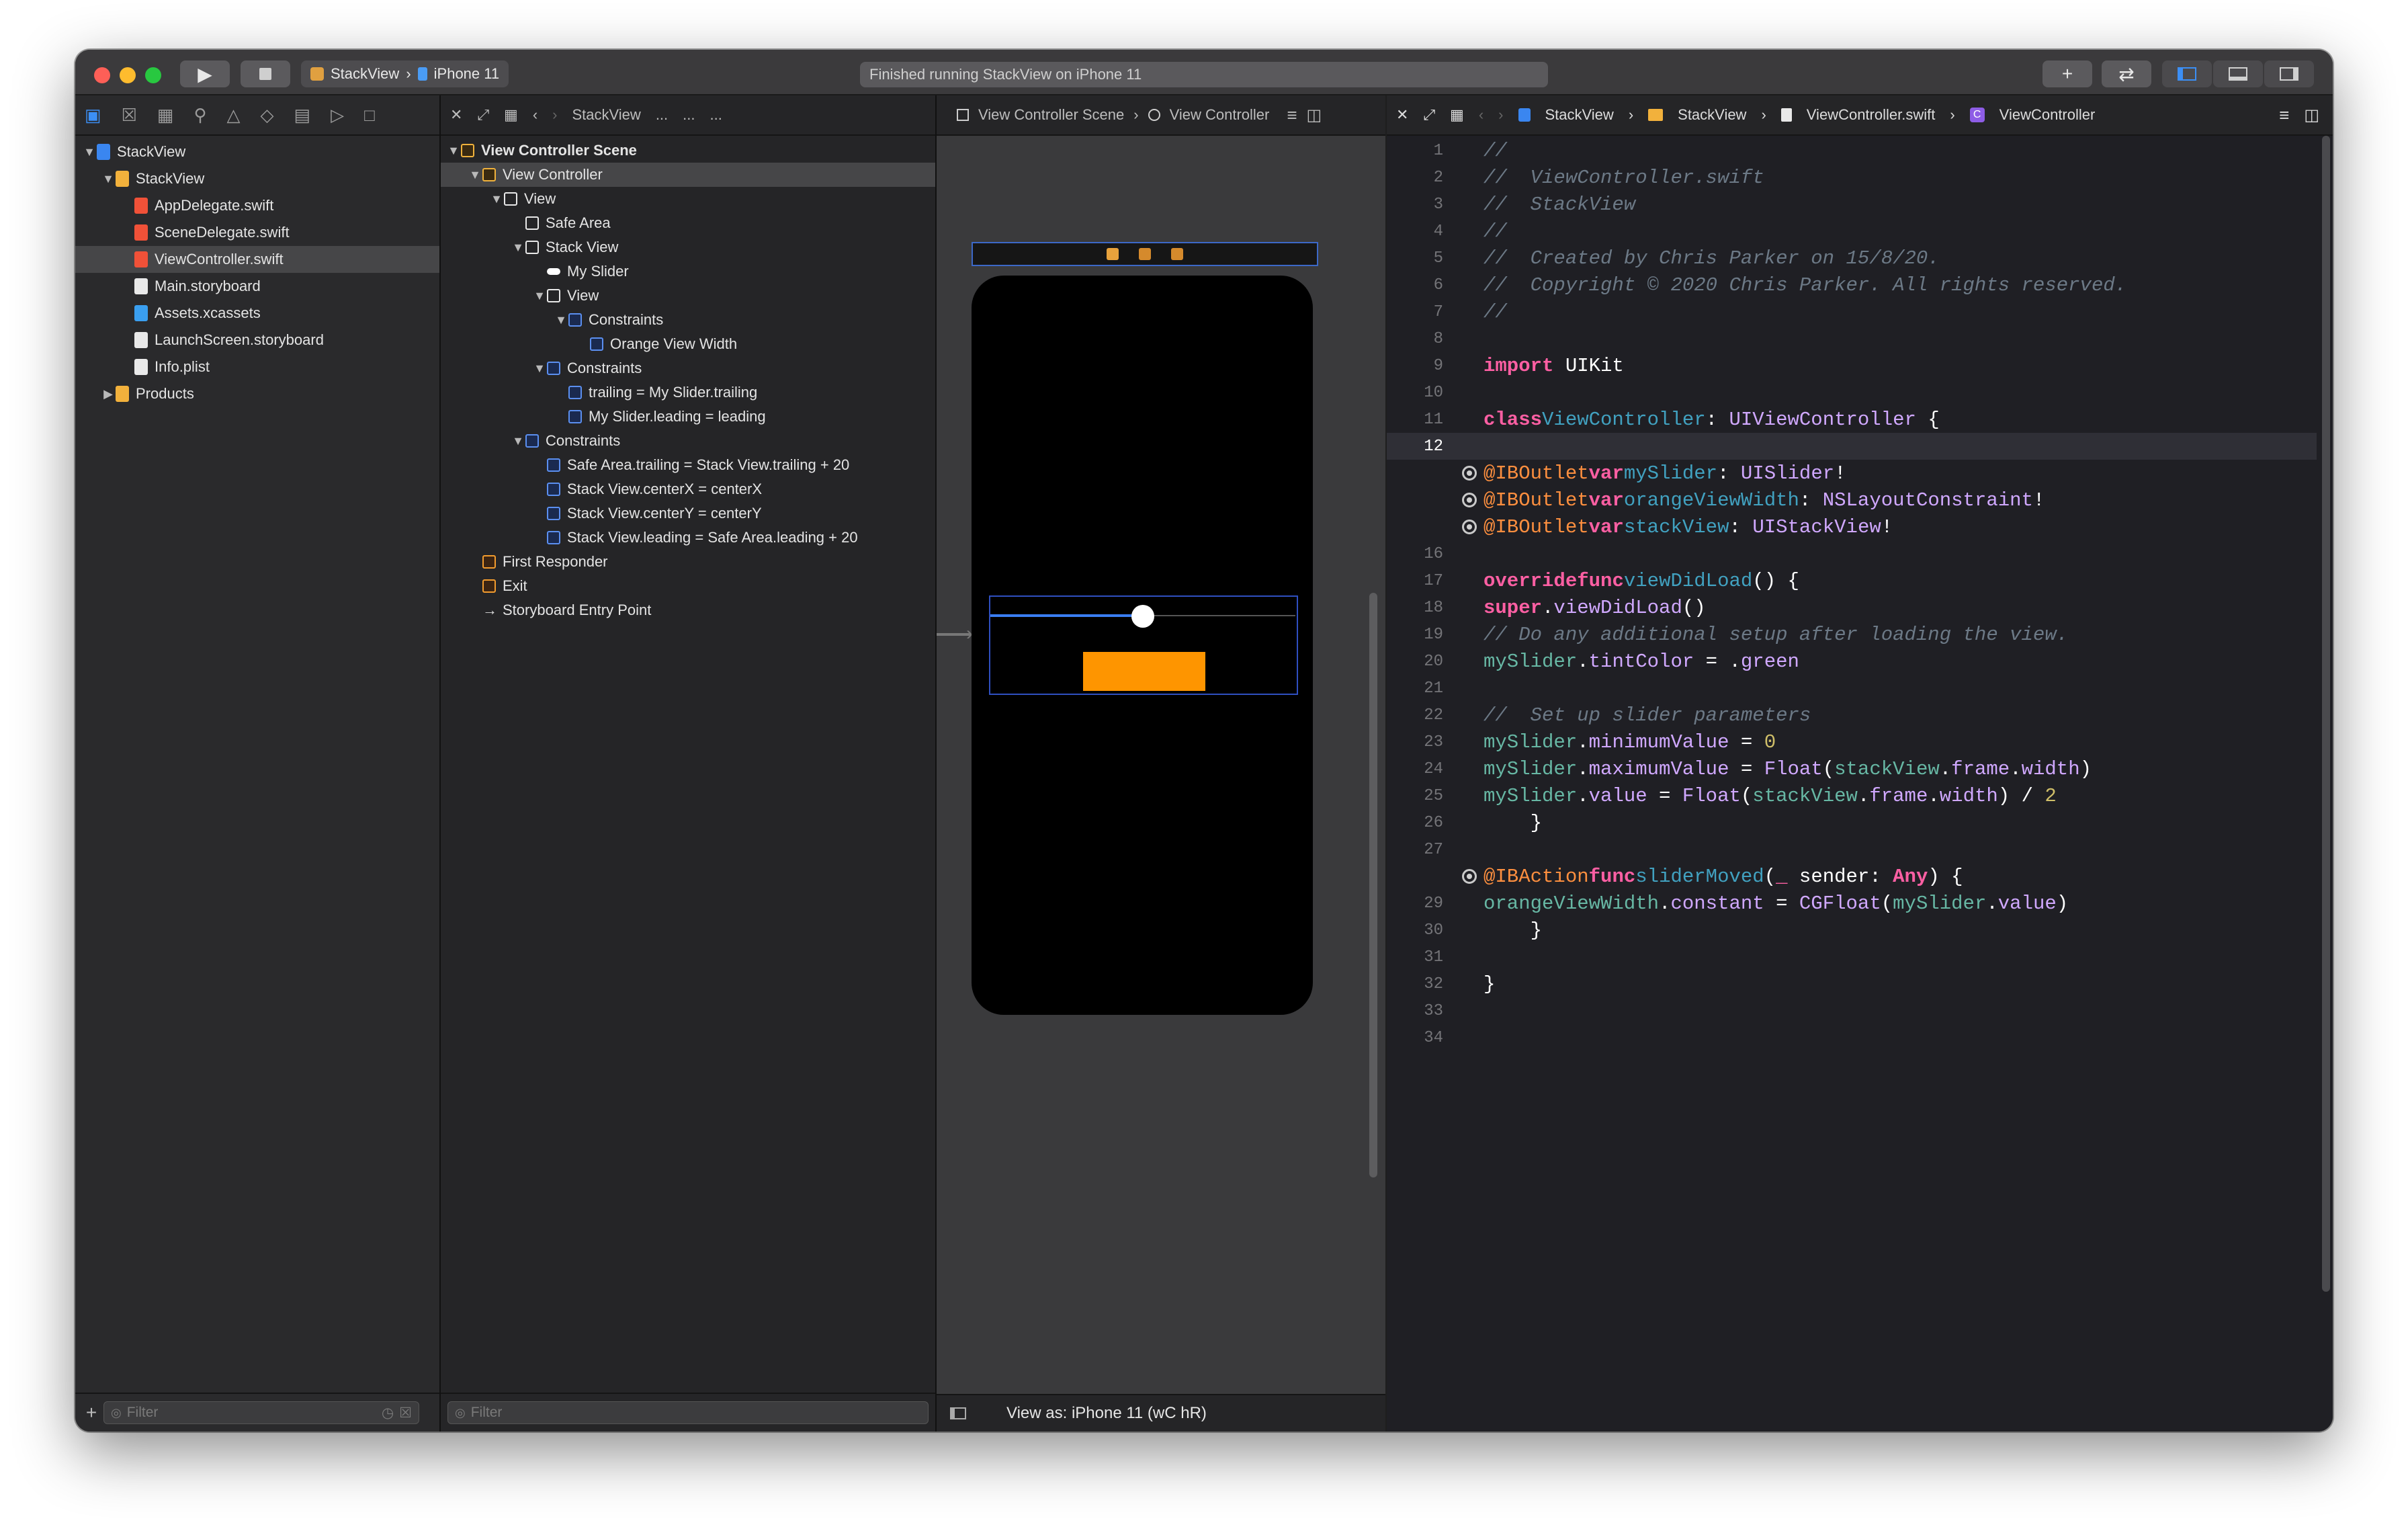 The height and width of the screenshot is (1531, 2408). I want to click on zoom-window-button, so click(153, 75).